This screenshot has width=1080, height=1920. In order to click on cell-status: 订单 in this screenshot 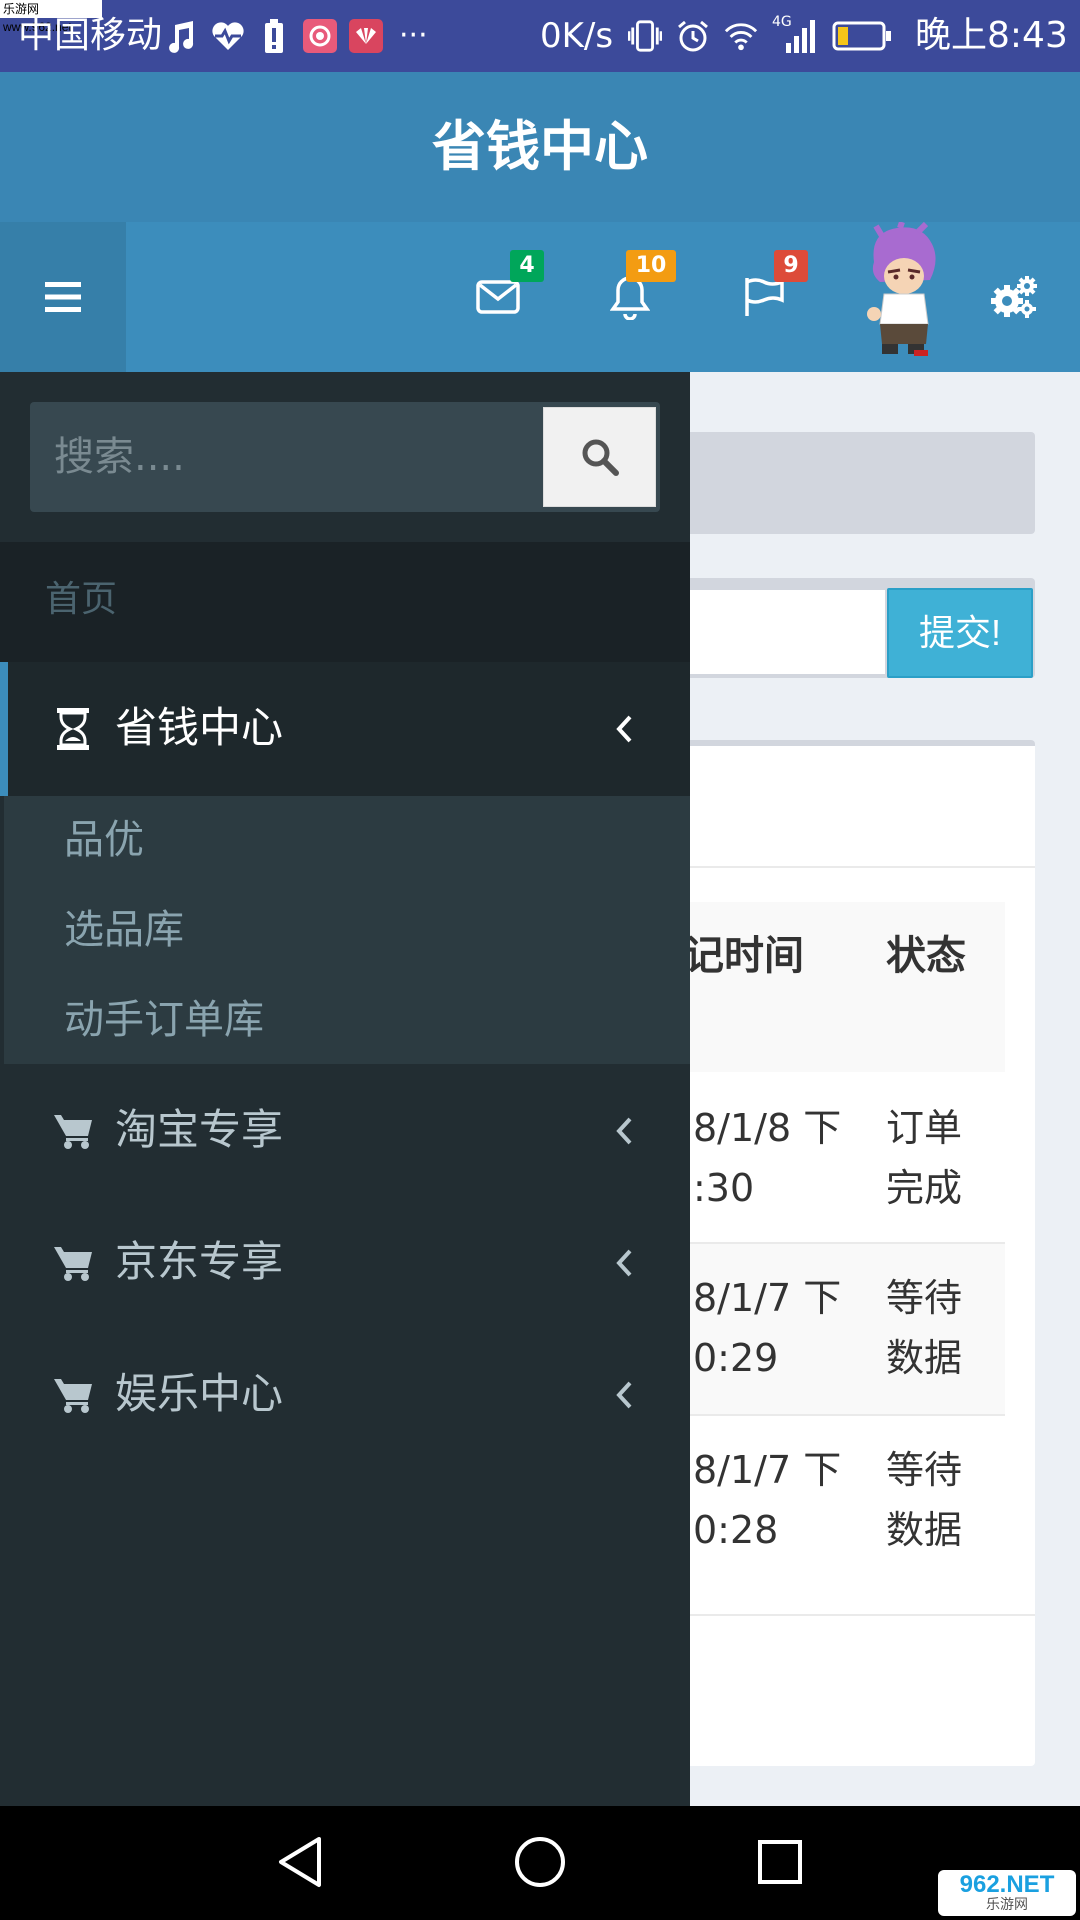, I will do `click(924, 1128)`.